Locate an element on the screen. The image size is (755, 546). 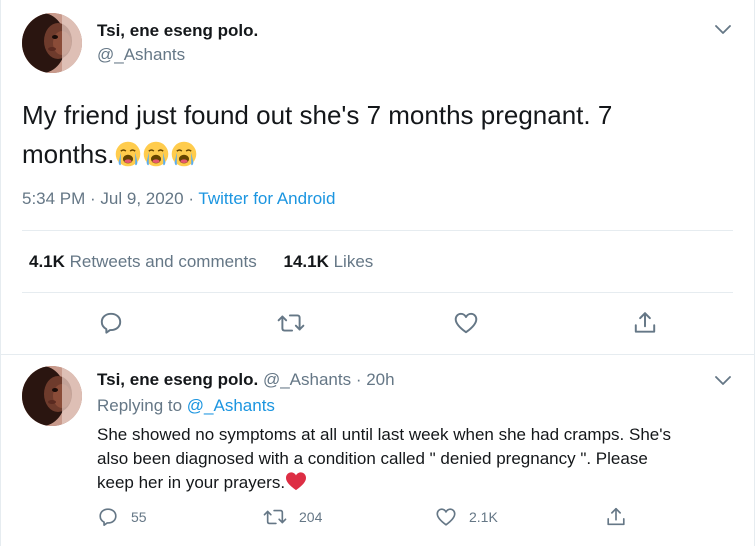
tweet-text-line2: months. is located at coordinates (68, 154).